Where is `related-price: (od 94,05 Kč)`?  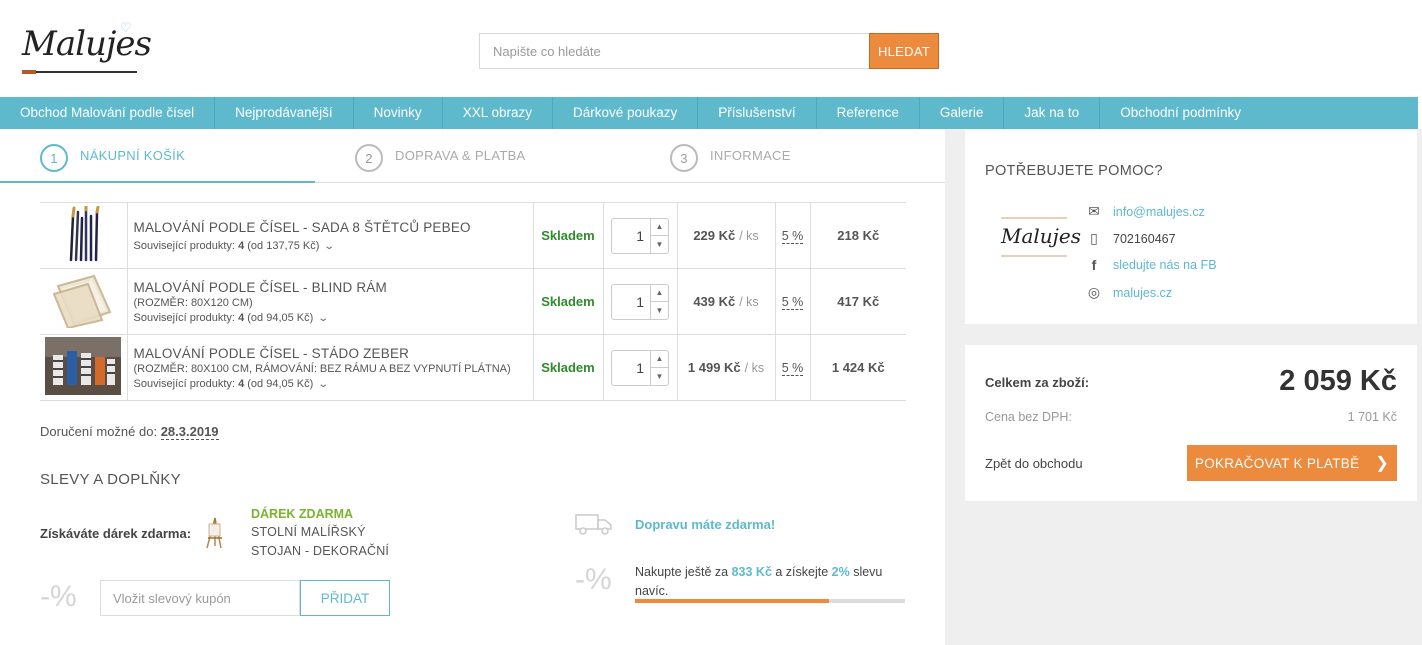
related-price: (od 94,05 Kč) is located at coordinates (280, 383).